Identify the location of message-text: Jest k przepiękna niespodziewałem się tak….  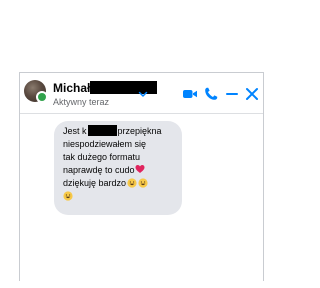
(120, 164).